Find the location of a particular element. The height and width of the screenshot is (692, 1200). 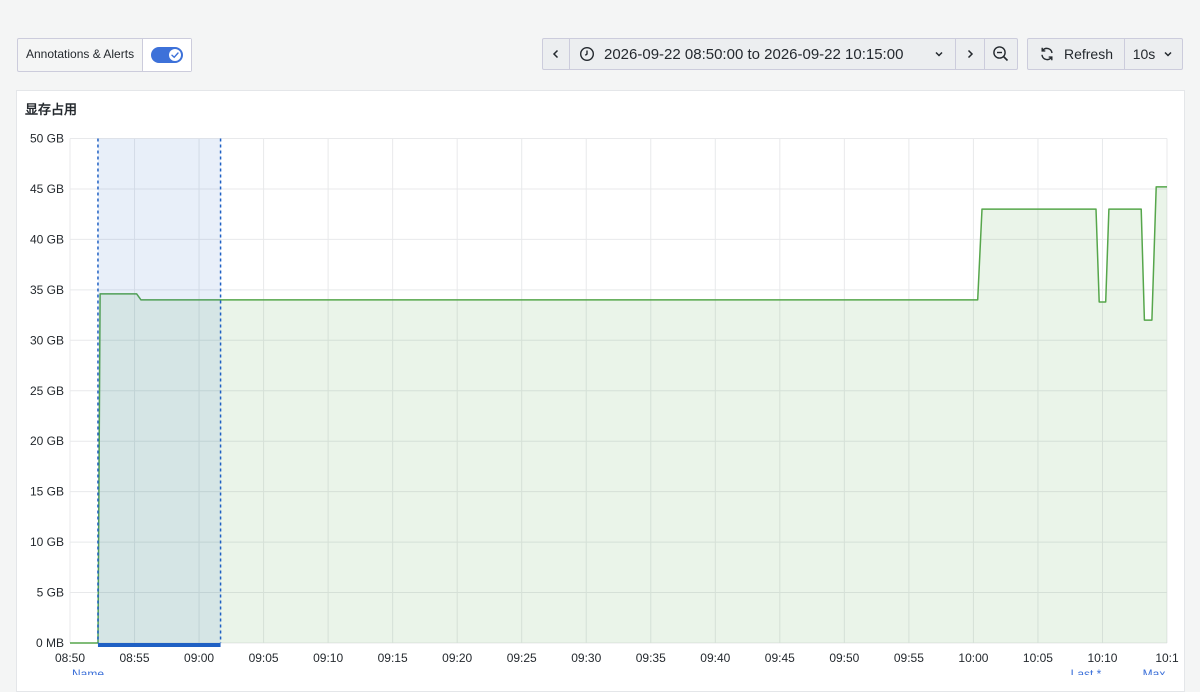

annotation-marker is located at coordinates (159, 645).